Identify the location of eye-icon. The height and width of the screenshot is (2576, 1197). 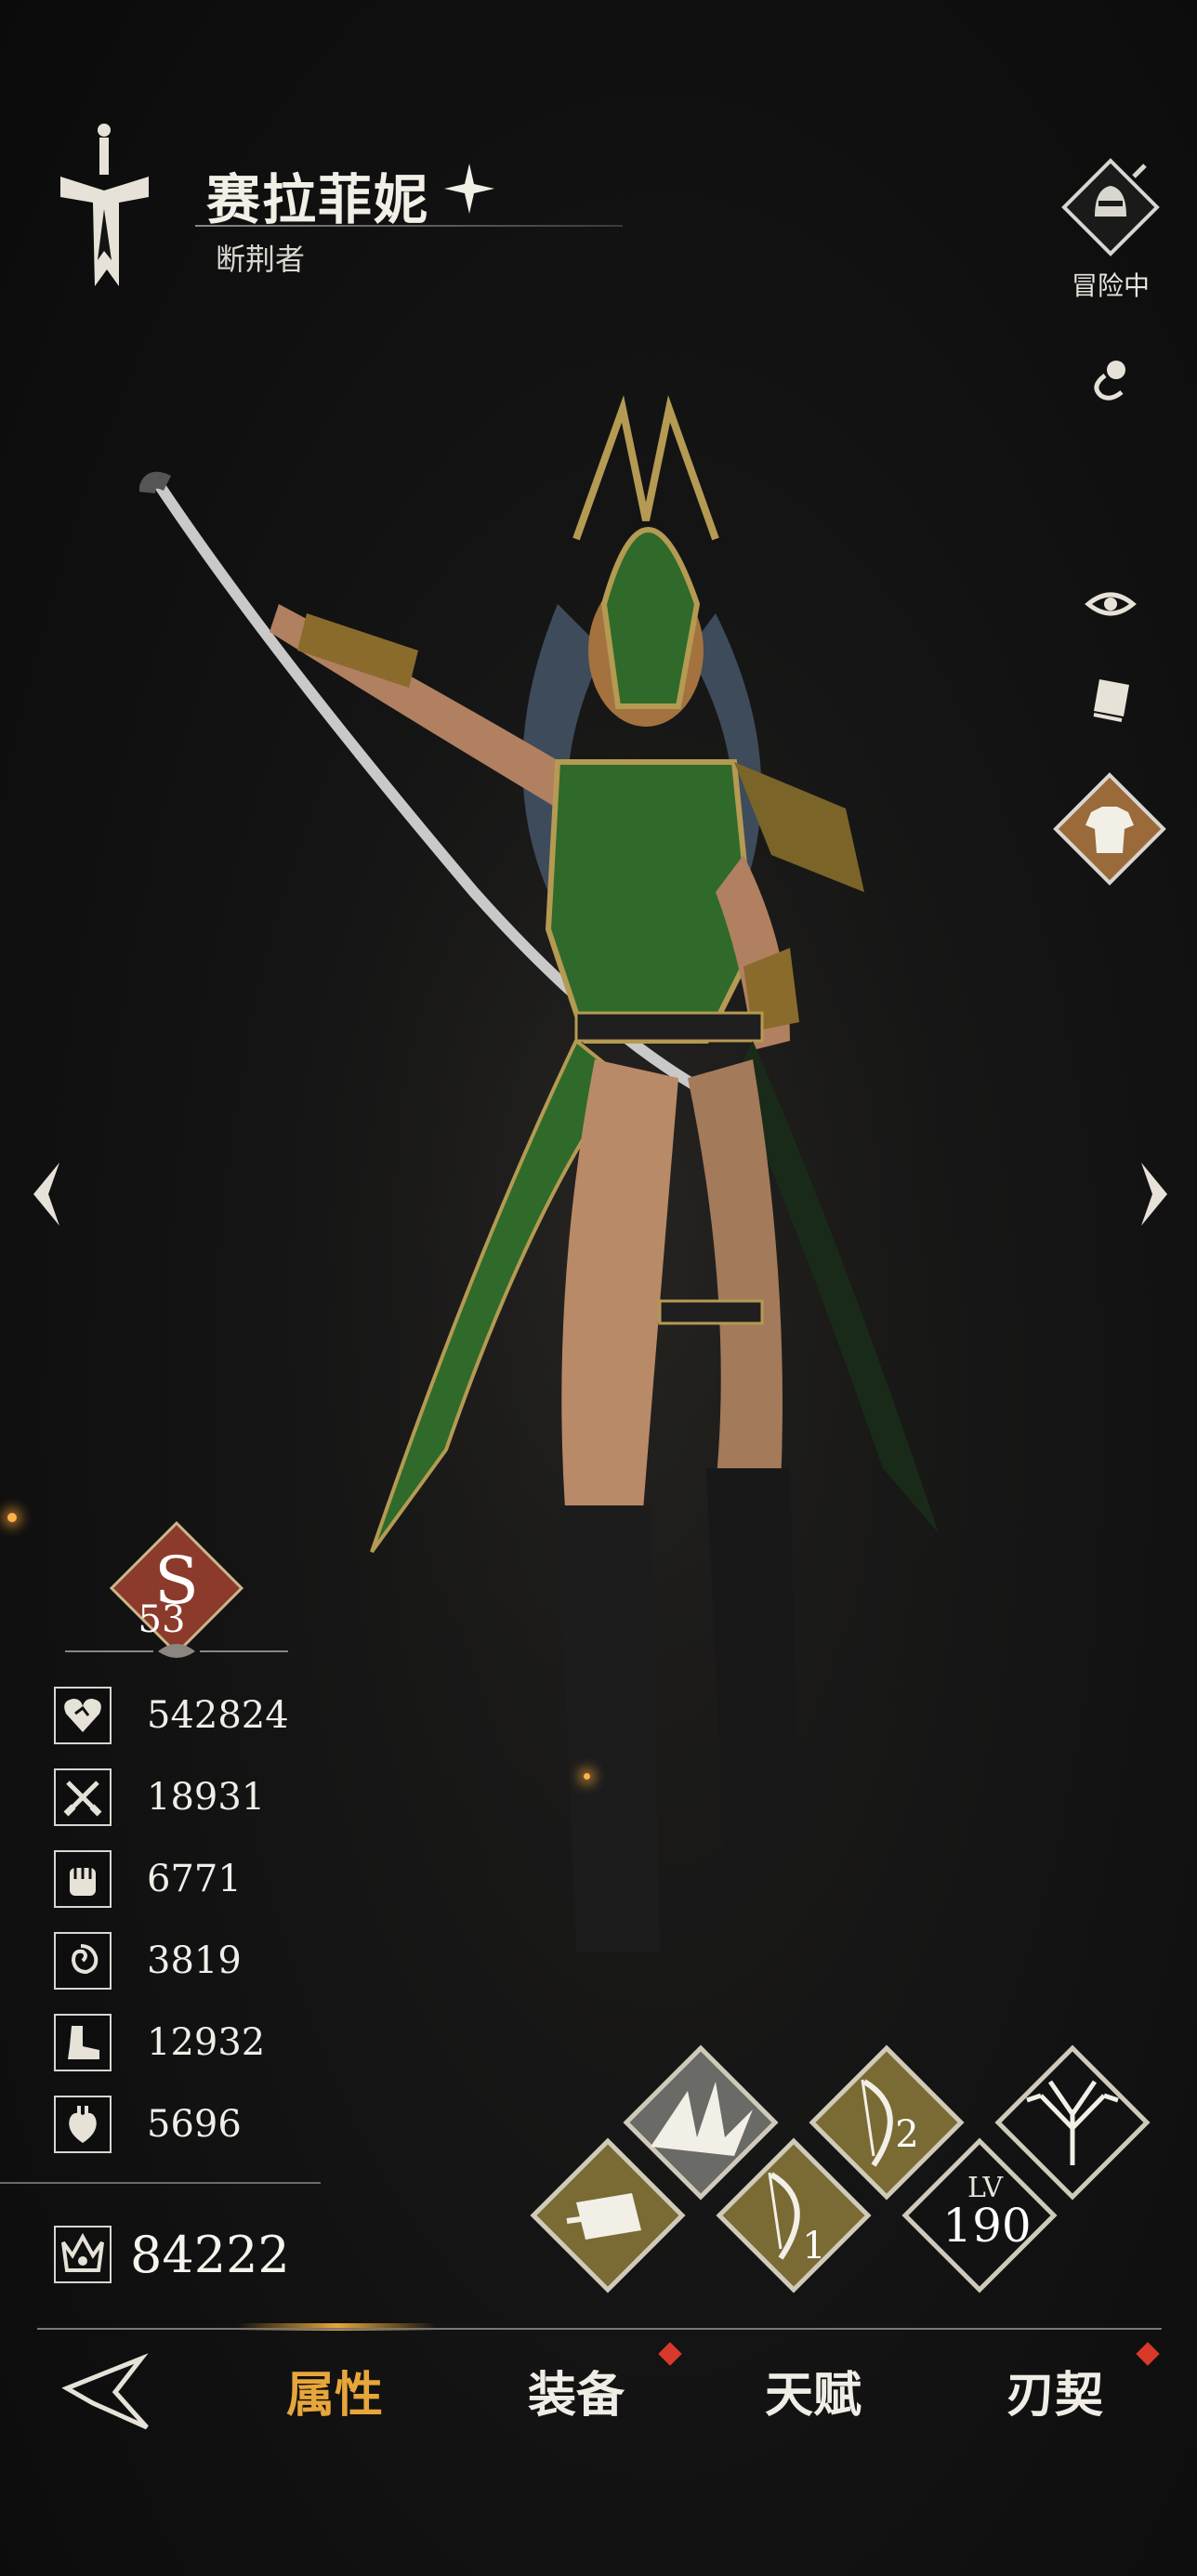
(1110, 604).